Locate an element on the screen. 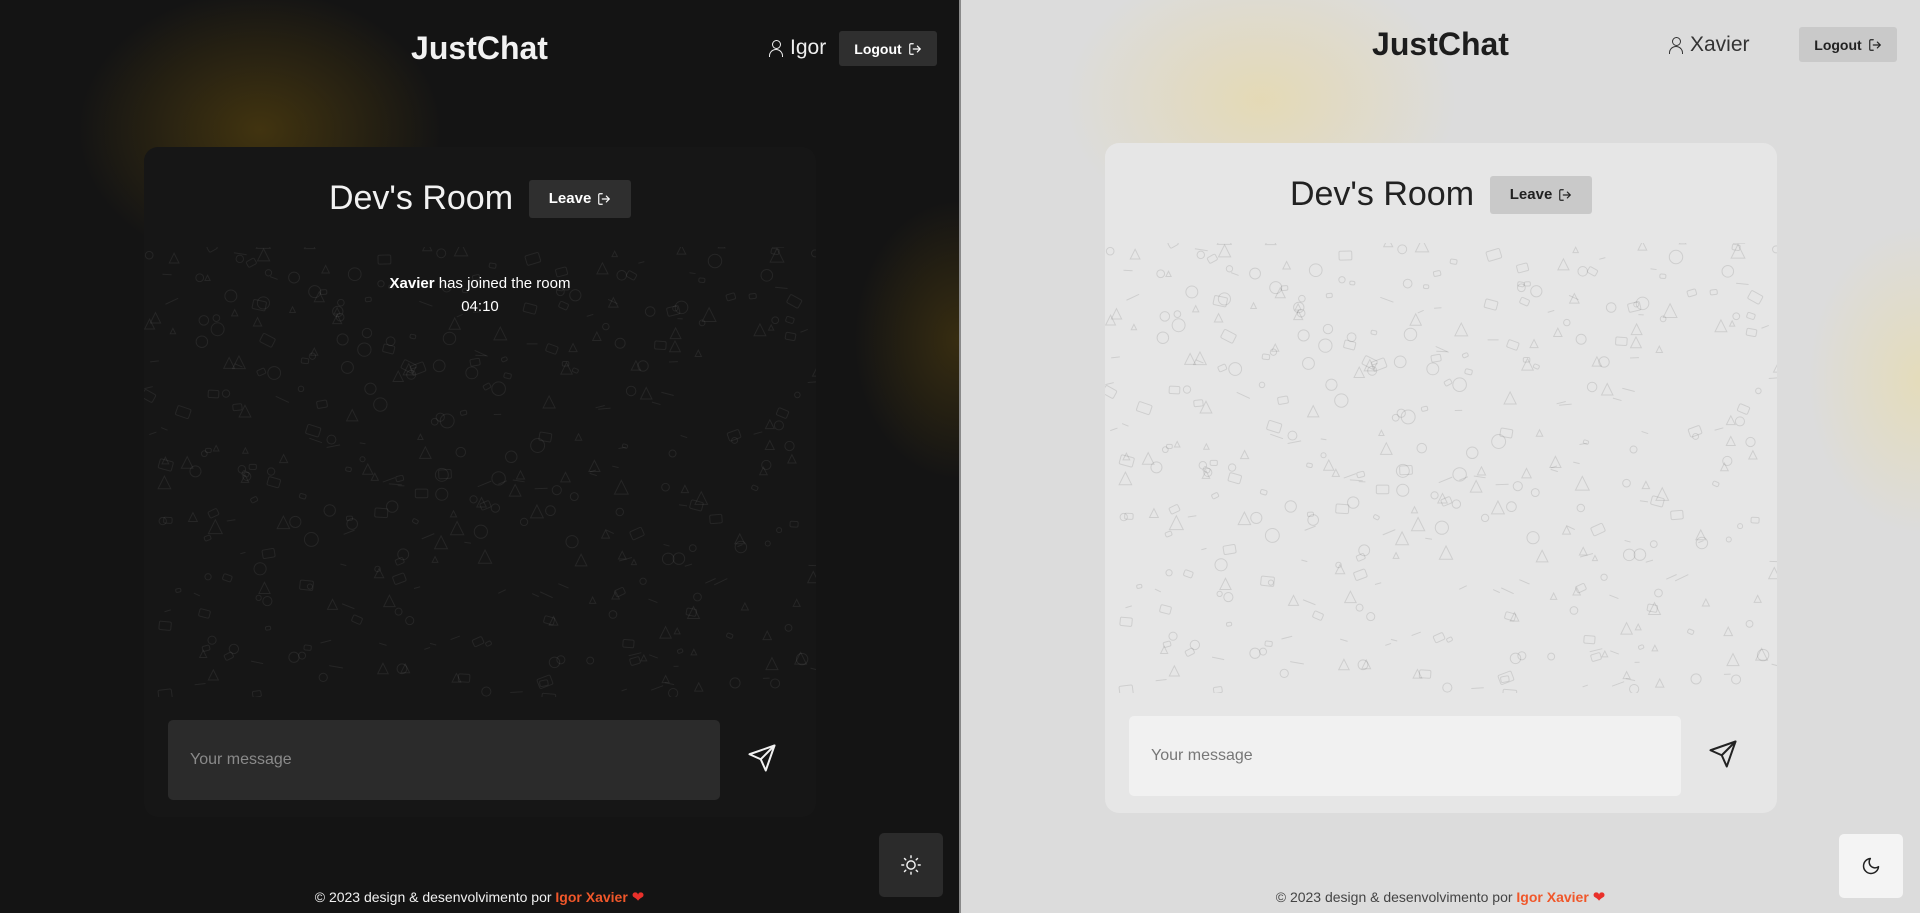 Image resolution: width=1920 pixels, height=913 pixels. leave-label: Leave is located at coordinates (570, 198).